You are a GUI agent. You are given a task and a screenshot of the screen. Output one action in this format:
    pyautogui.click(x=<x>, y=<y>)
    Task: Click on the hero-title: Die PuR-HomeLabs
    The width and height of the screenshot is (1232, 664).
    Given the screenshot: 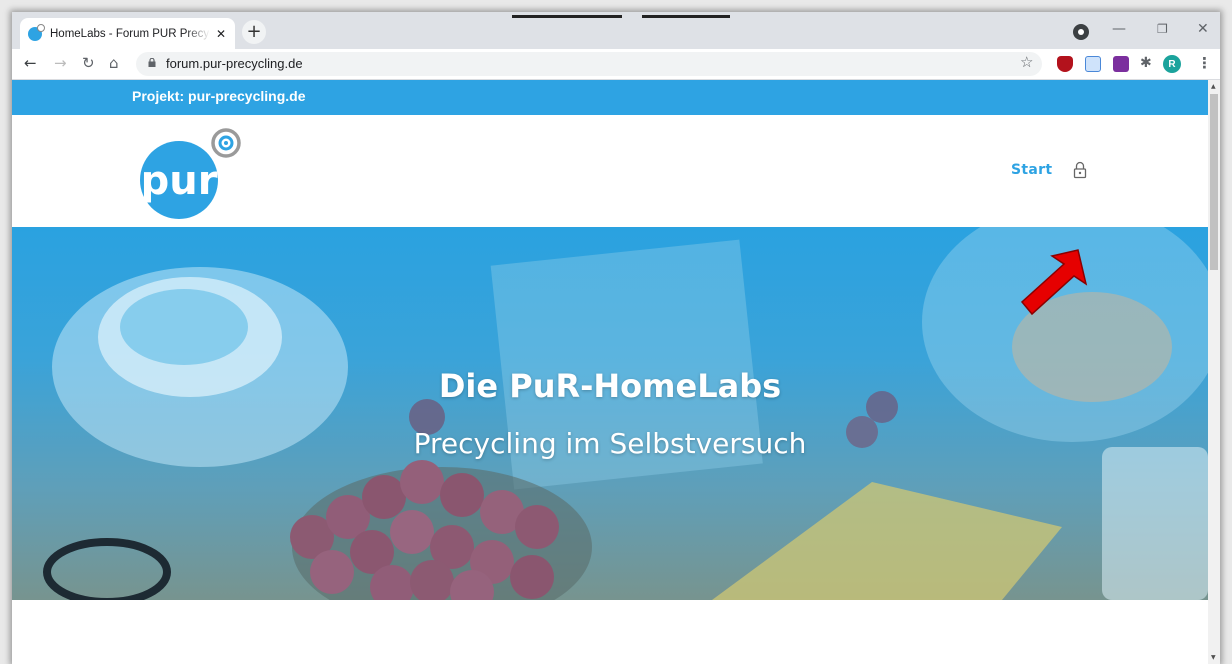 What is the action you would take?
    pyautogui.click(x=610, y=386)
    